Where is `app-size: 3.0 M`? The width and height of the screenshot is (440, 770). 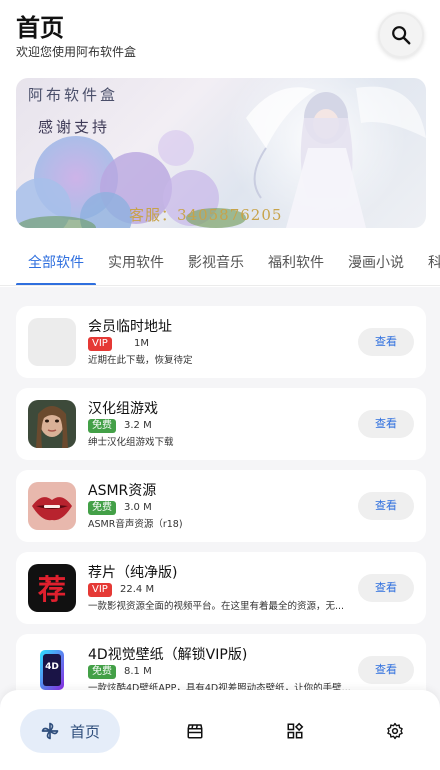
app-size: 3.0 M is located at coordinates (138, 507).